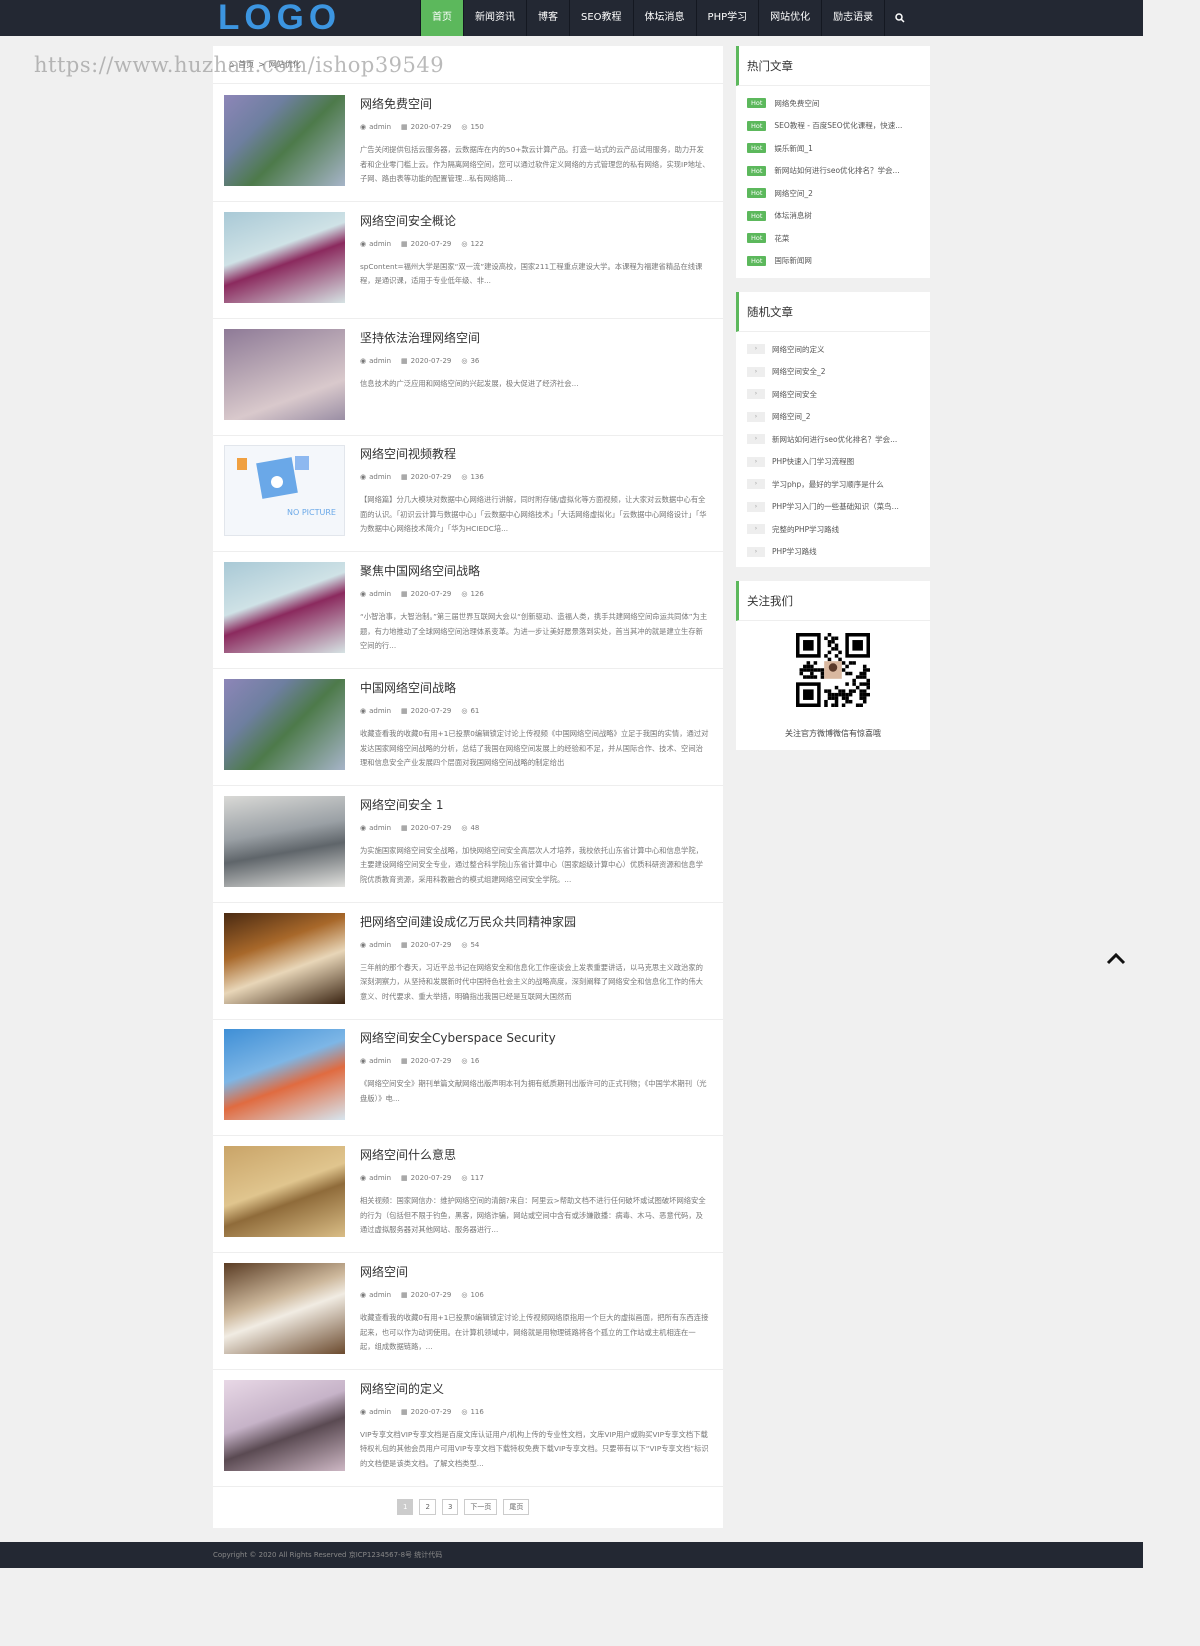  What do you see at coordinates (798, 349) in the screenshot?
I see `random-article-link: 网络空间的定义` at bounding box center [798, 349].